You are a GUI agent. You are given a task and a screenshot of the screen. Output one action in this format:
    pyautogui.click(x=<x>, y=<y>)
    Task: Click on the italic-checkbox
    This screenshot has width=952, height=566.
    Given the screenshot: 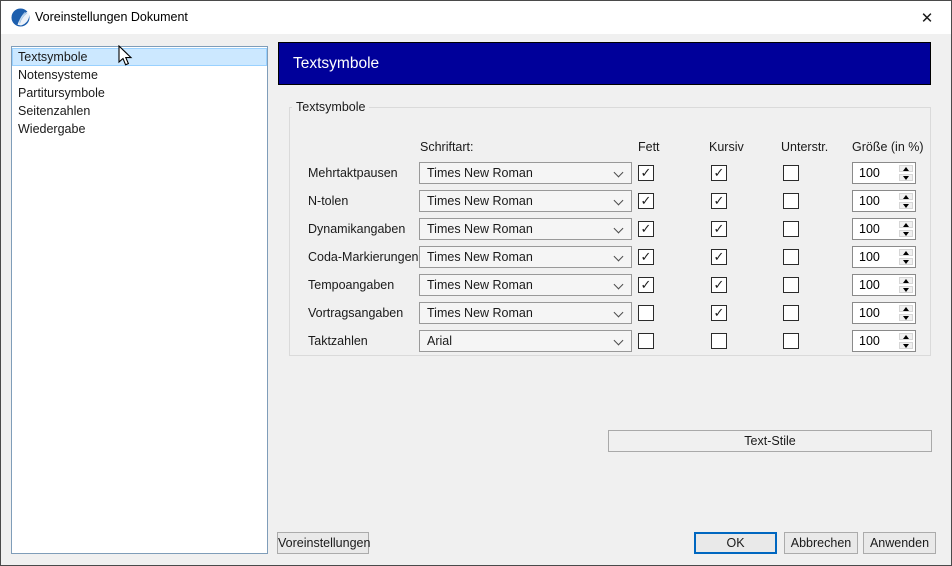 What is the action you would take?
    pyautogui.click(x=719, y=341)
    